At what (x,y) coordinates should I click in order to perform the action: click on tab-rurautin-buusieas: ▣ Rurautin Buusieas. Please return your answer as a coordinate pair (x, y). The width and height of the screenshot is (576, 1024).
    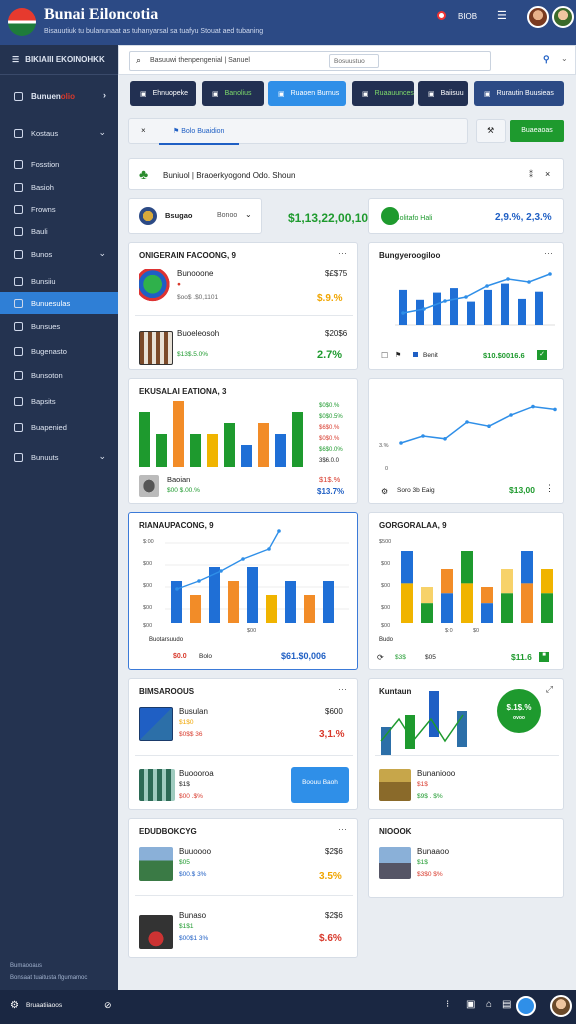
    Looking at the image, I should click on (519, 93).